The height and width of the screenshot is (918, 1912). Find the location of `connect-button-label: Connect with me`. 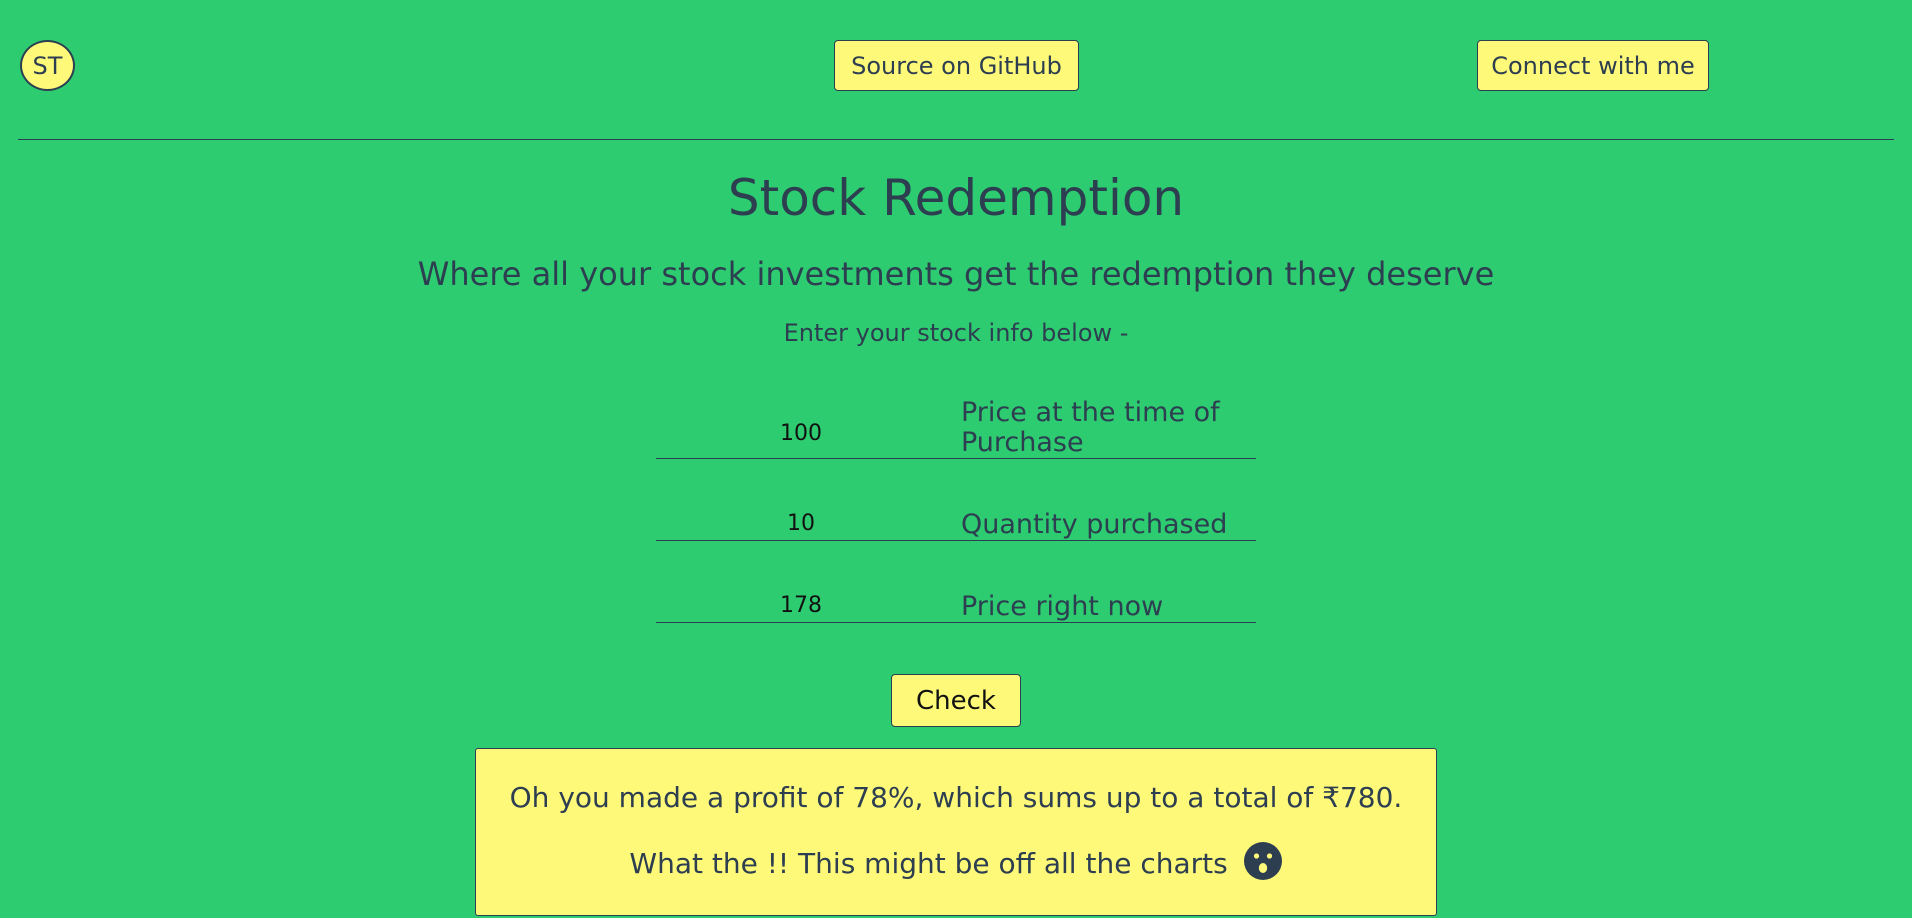

connect-button-label: Connect with me is located at coordinates (1593, 65).